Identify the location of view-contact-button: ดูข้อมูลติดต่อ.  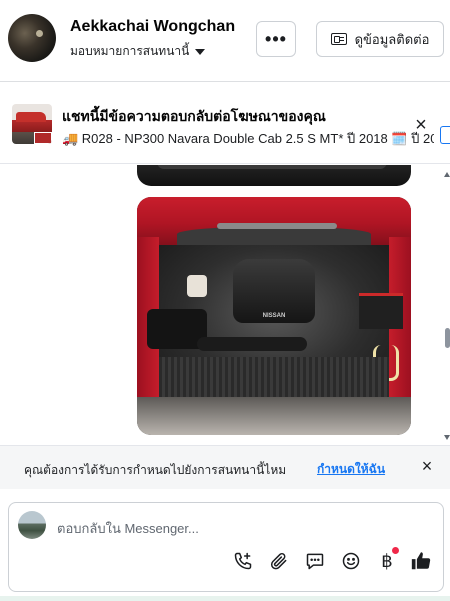
(380, 39).